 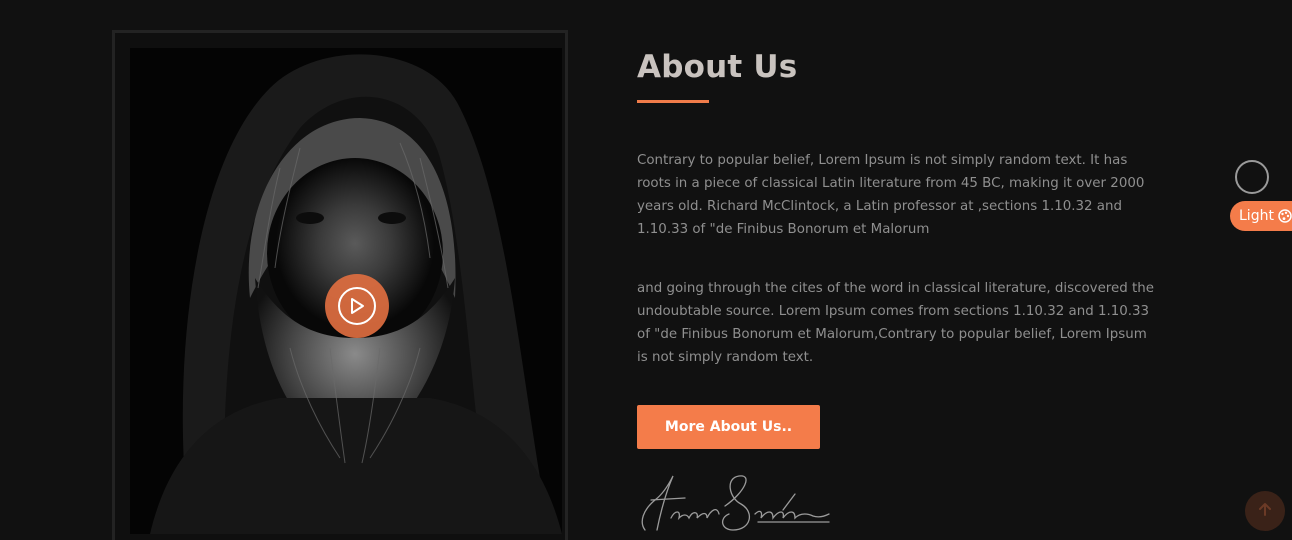 What do you see at coordinates (733, 505) in the screenshot?
I see `signature-image` at bounding box center [733, 505].